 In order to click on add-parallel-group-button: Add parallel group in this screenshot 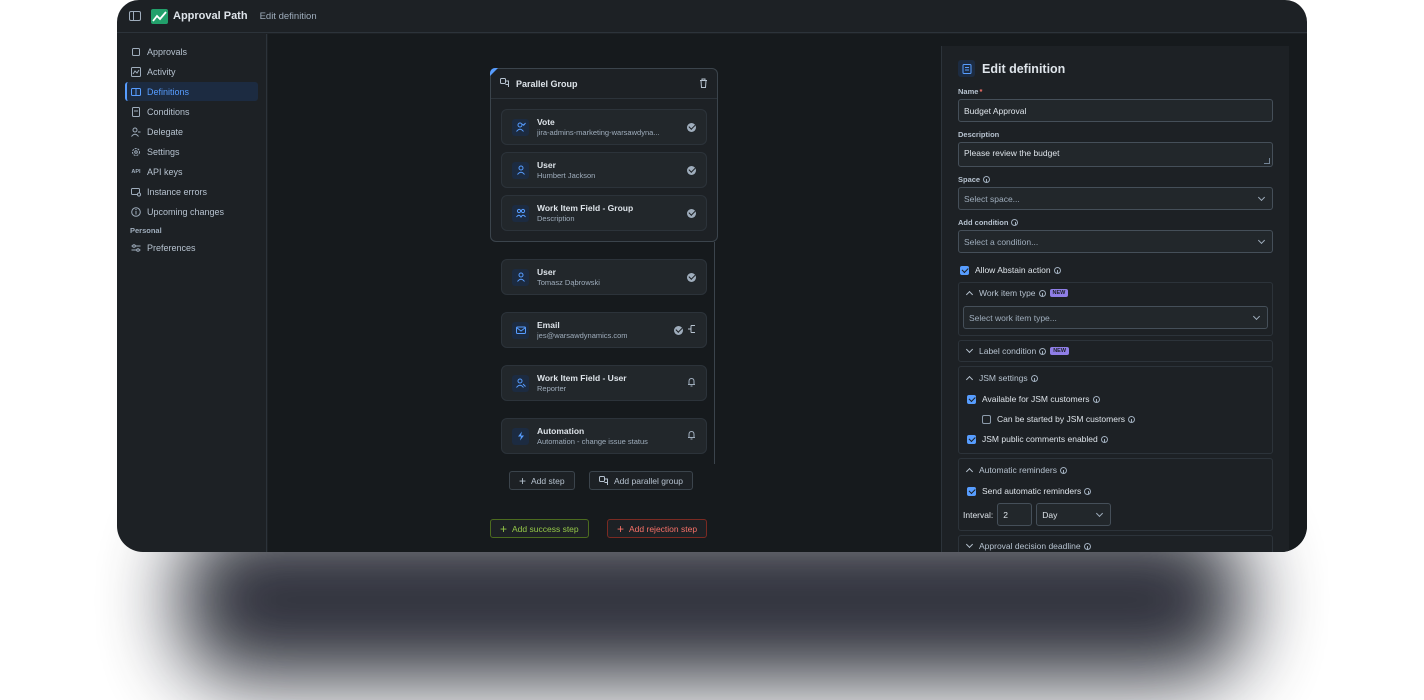, I will do `click(641, 480)`.